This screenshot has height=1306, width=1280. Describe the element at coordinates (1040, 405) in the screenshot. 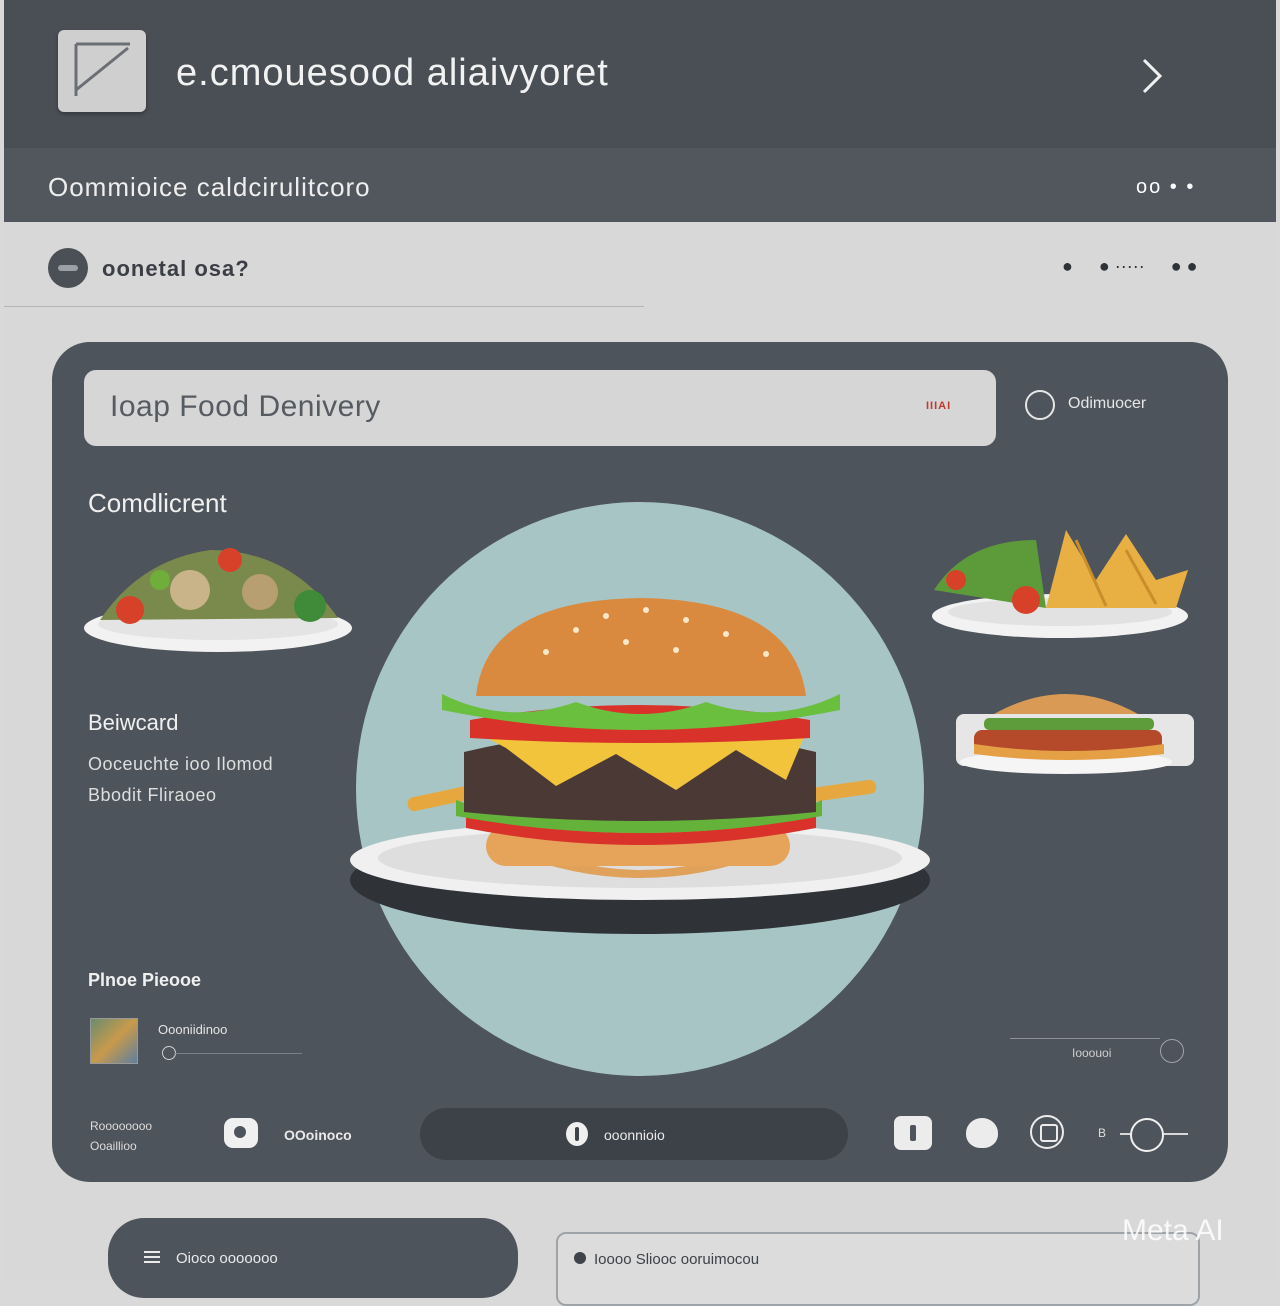

I see `circle-icon` at that location.